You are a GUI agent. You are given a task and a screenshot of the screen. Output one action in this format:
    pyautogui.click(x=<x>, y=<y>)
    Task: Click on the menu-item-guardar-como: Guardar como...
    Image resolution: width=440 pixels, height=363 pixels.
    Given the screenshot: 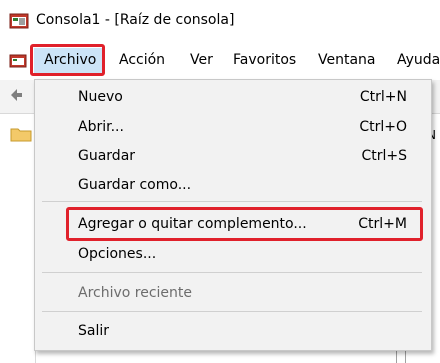 What is the action you would take?
    pyautogui.click(x=134, y=185)
    